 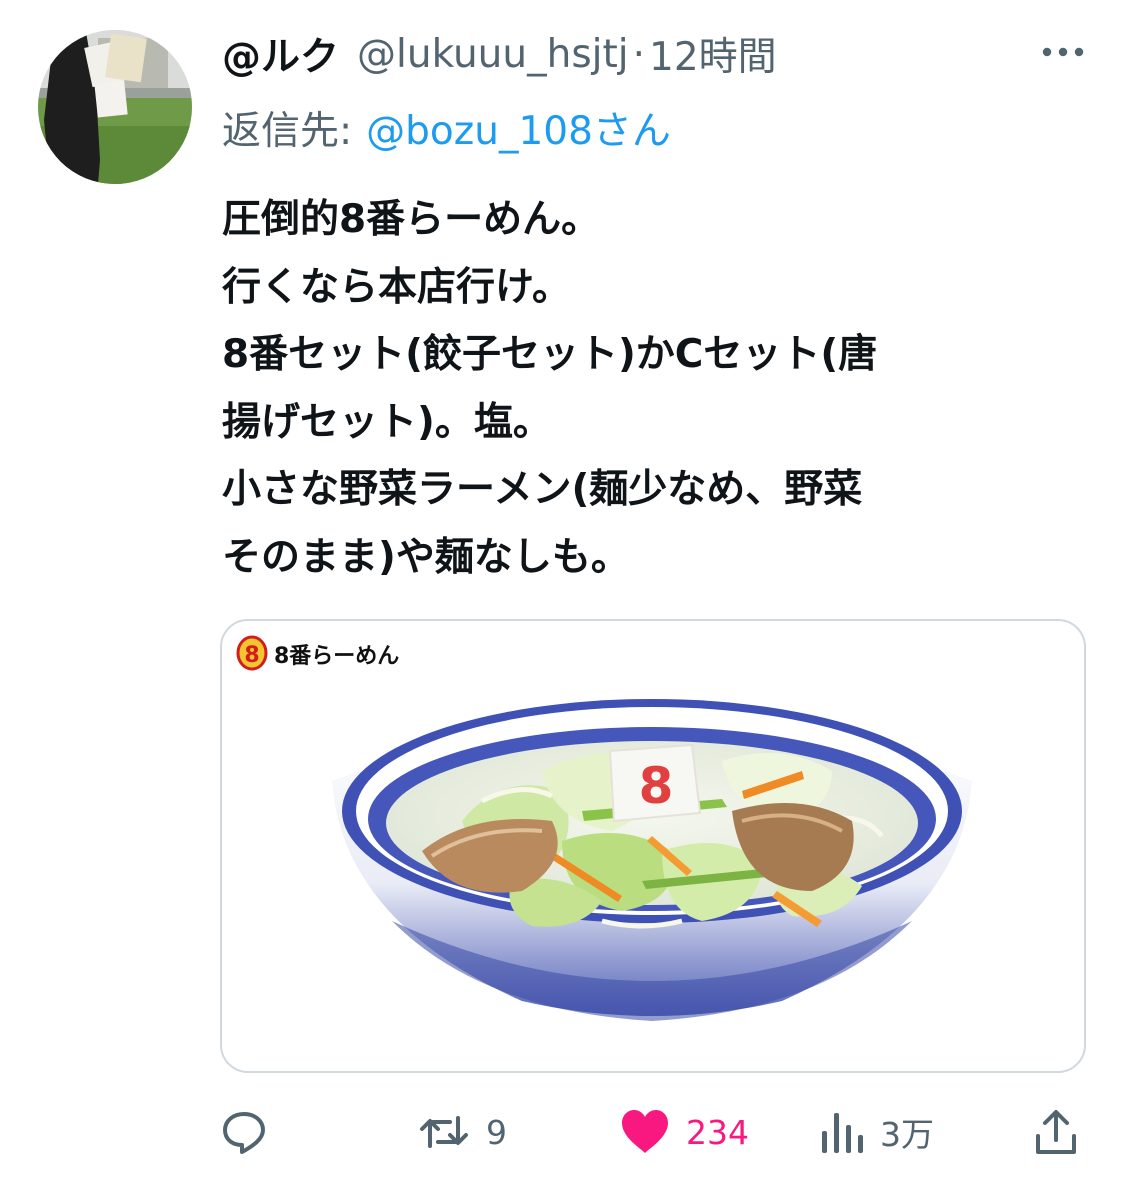 I want to click on reply-bubble-icon, so click(x=244, y=1133).